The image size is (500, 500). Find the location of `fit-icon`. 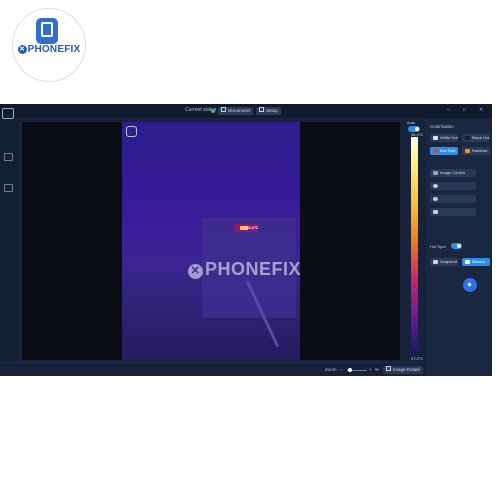

fit-icon is located at coordinates (131, 131).